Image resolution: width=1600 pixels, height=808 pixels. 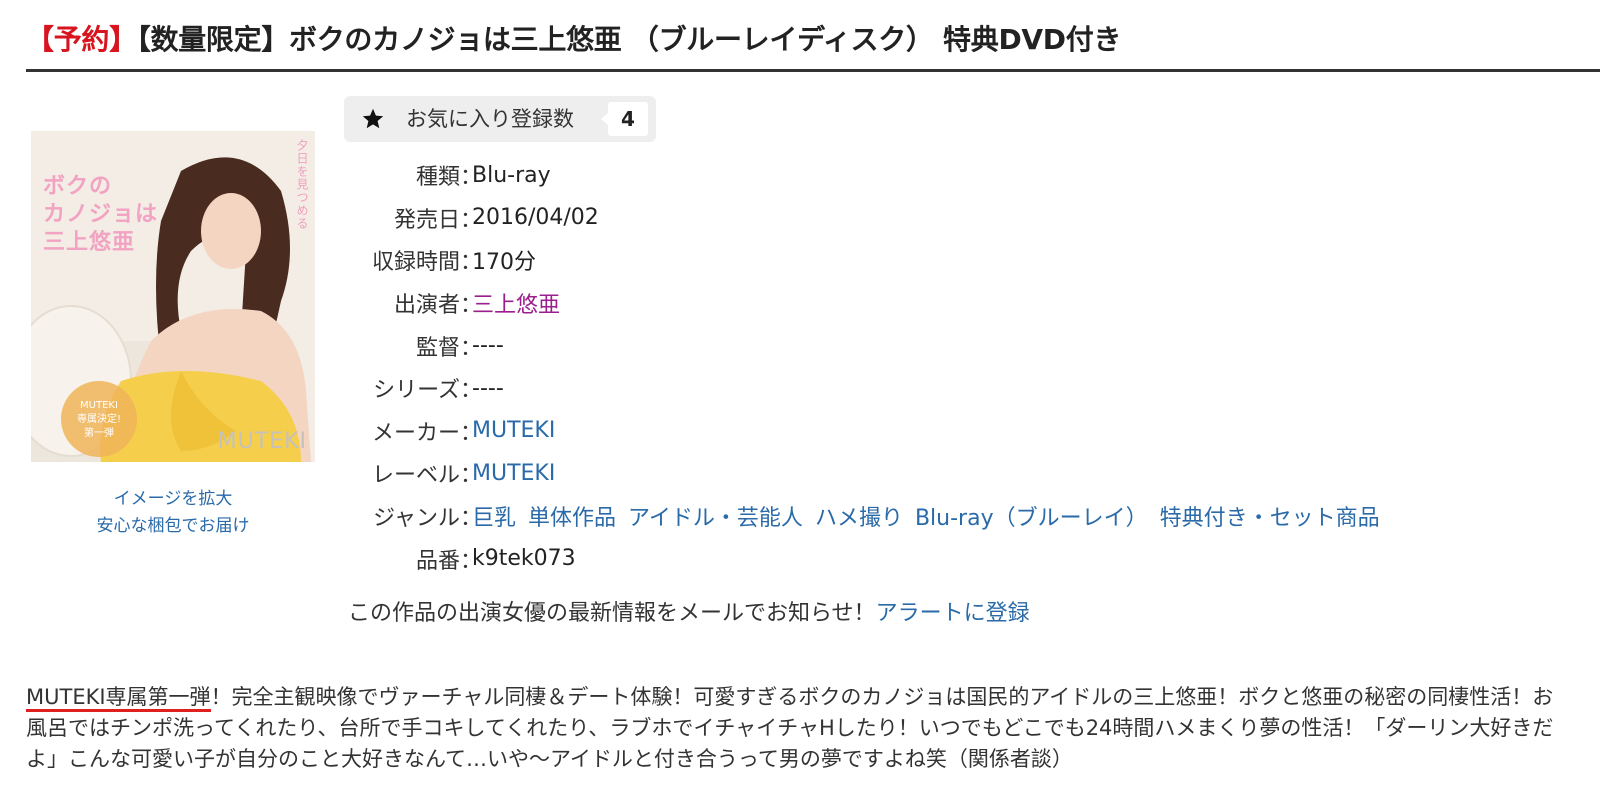 I want to click on favorites-button: お気に入り登録数 4, so click(x=500, y=119).